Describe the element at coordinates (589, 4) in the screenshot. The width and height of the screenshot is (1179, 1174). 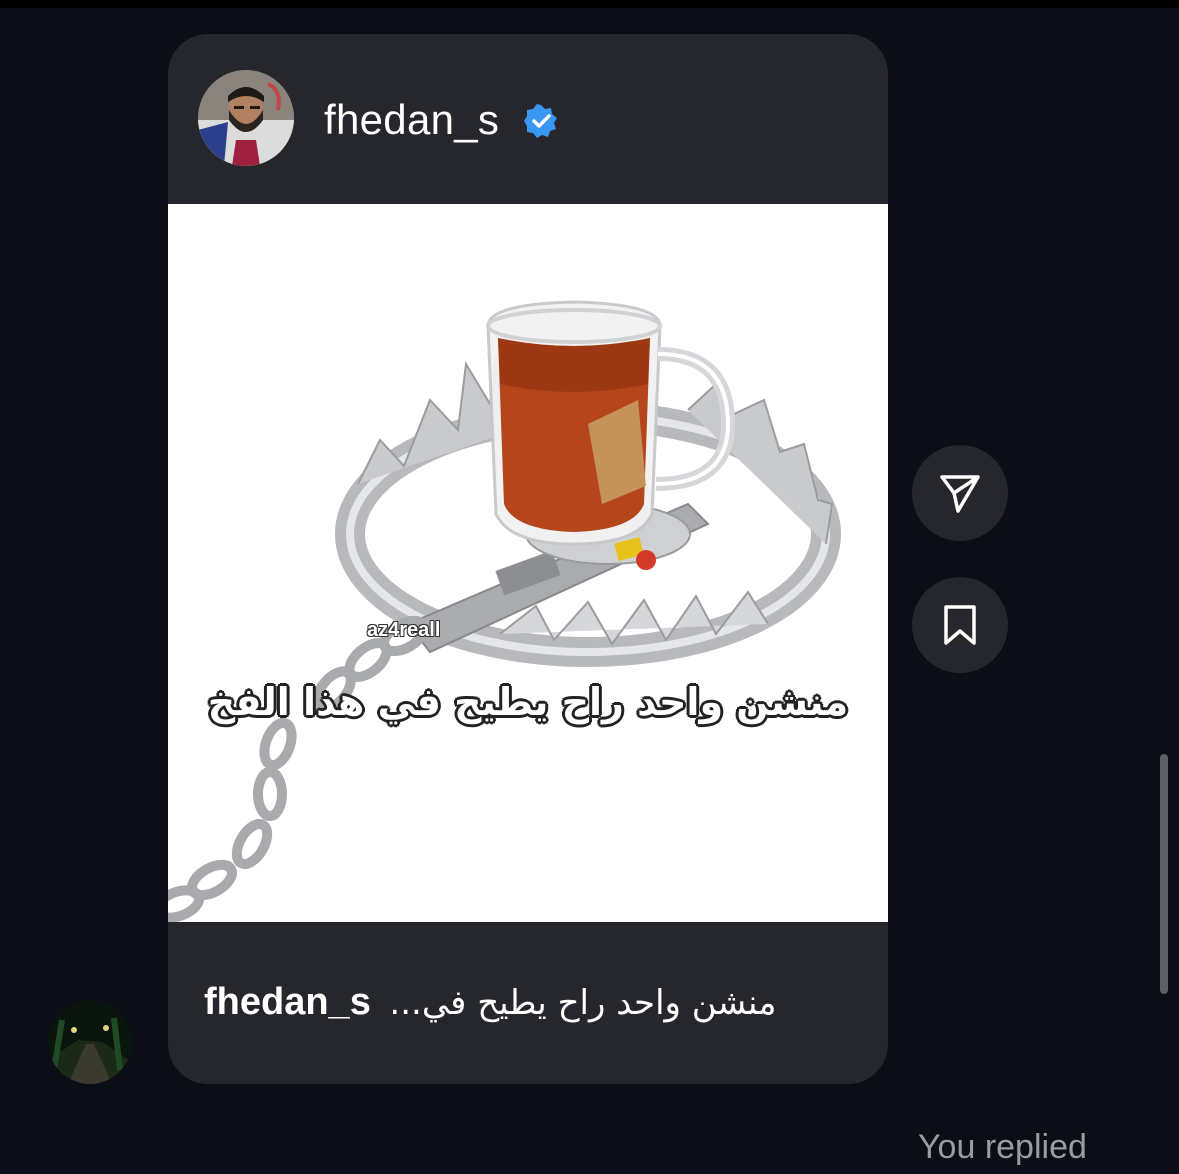
I see `top-divider` at that location.